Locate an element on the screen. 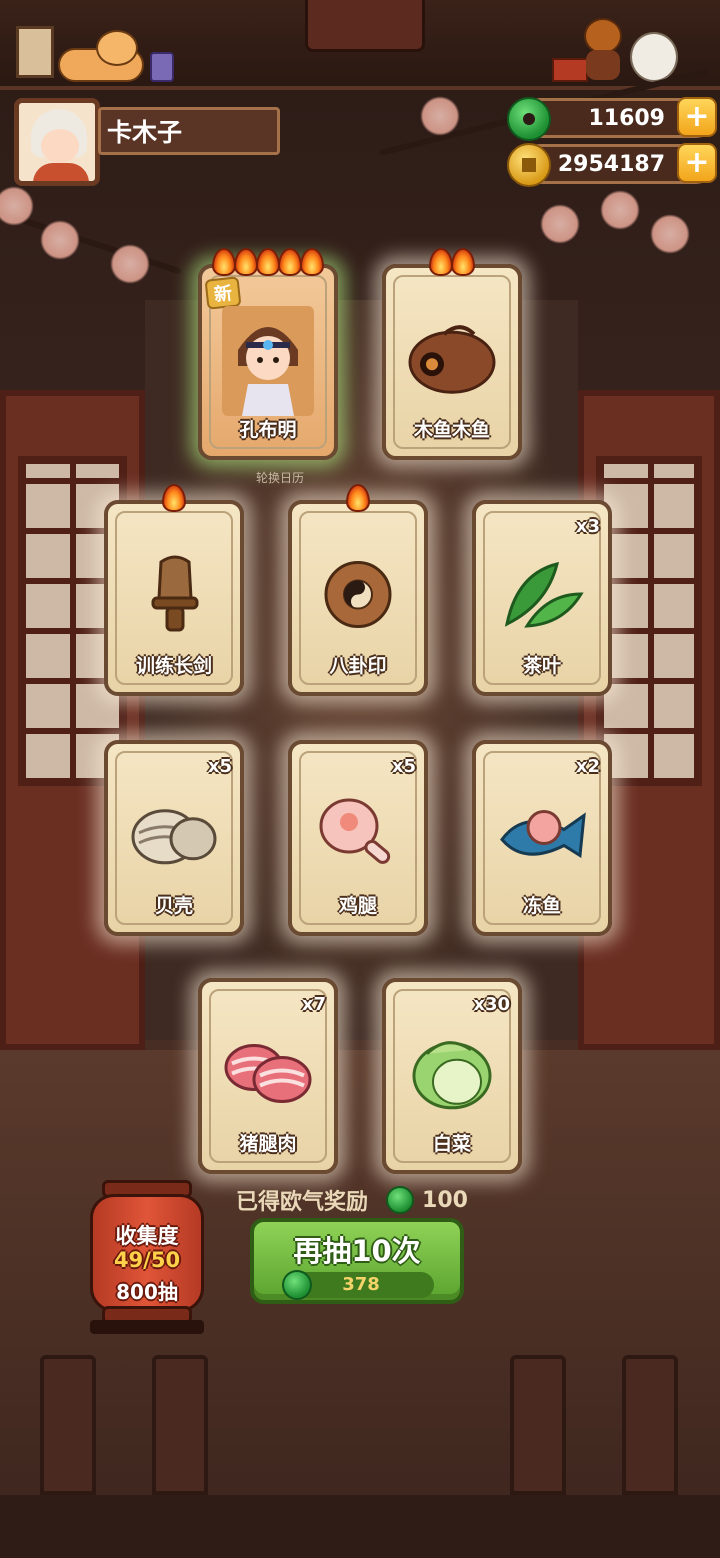 The image size is (720, 1558). reward-card-bagua-seal: 八卦印 is located at coordinates (358, 590).